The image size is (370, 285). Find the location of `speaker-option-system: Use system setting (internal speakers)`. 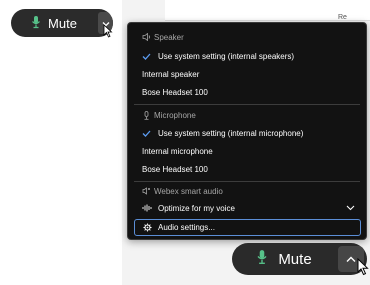

speaker-option-system: Use system setting (internal speakers) is located at coordinates (247, 56).